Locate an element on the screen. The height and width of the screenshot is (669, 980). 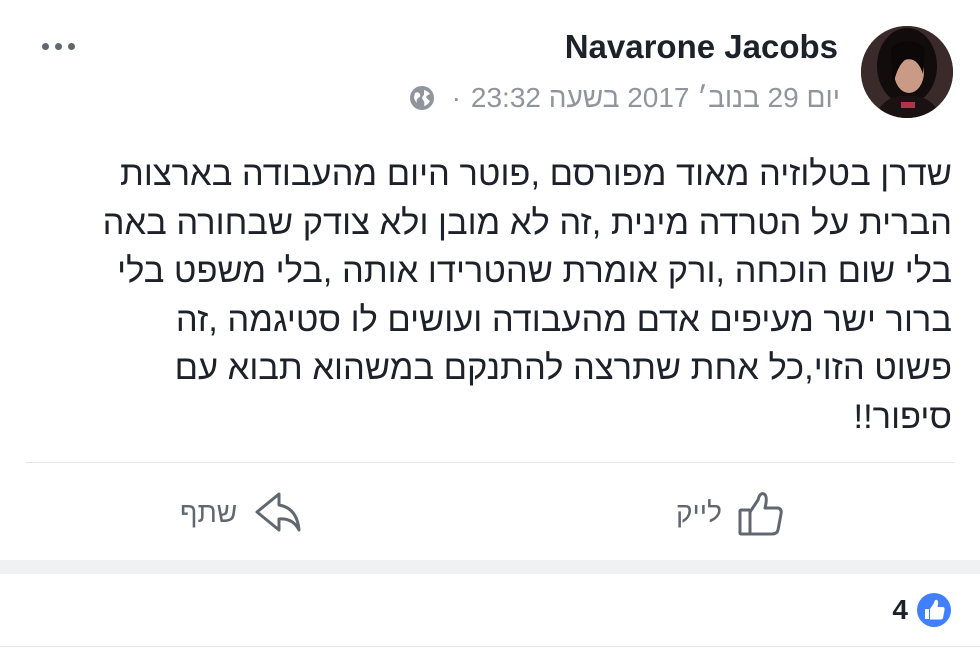
like-label: לייק is located at coordinates (699, 512).